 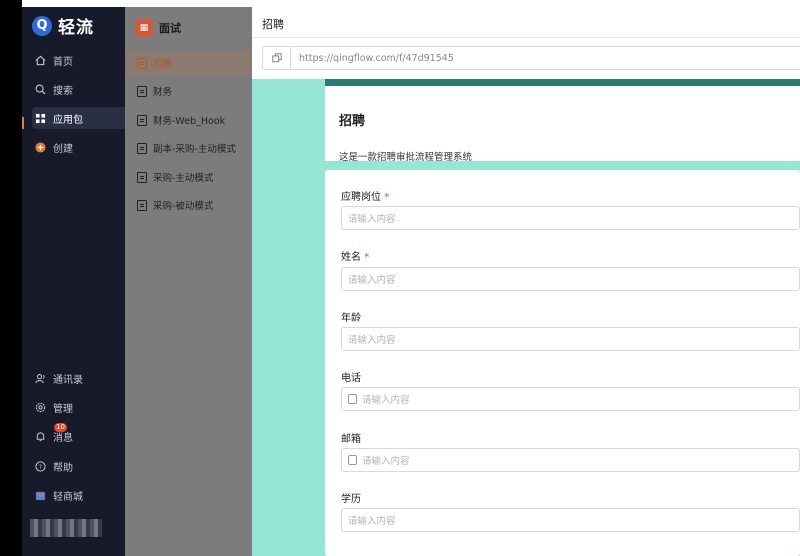 What do you see at coordinates (183, 178) in the screenshot?
I see `app-item-label: 采购-主动模式` at bounding box center [183, 178].